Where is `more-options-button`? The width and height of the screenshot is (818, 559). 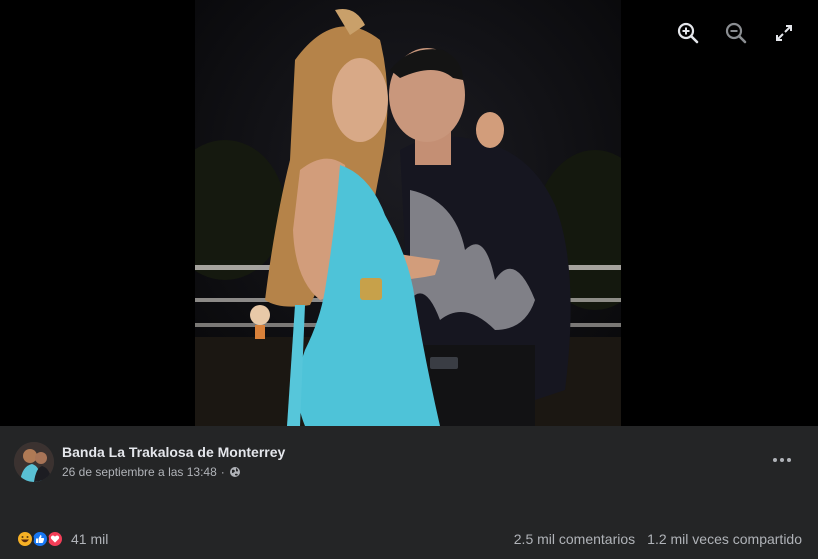
more-options-button is located at coordinates (782, 460).